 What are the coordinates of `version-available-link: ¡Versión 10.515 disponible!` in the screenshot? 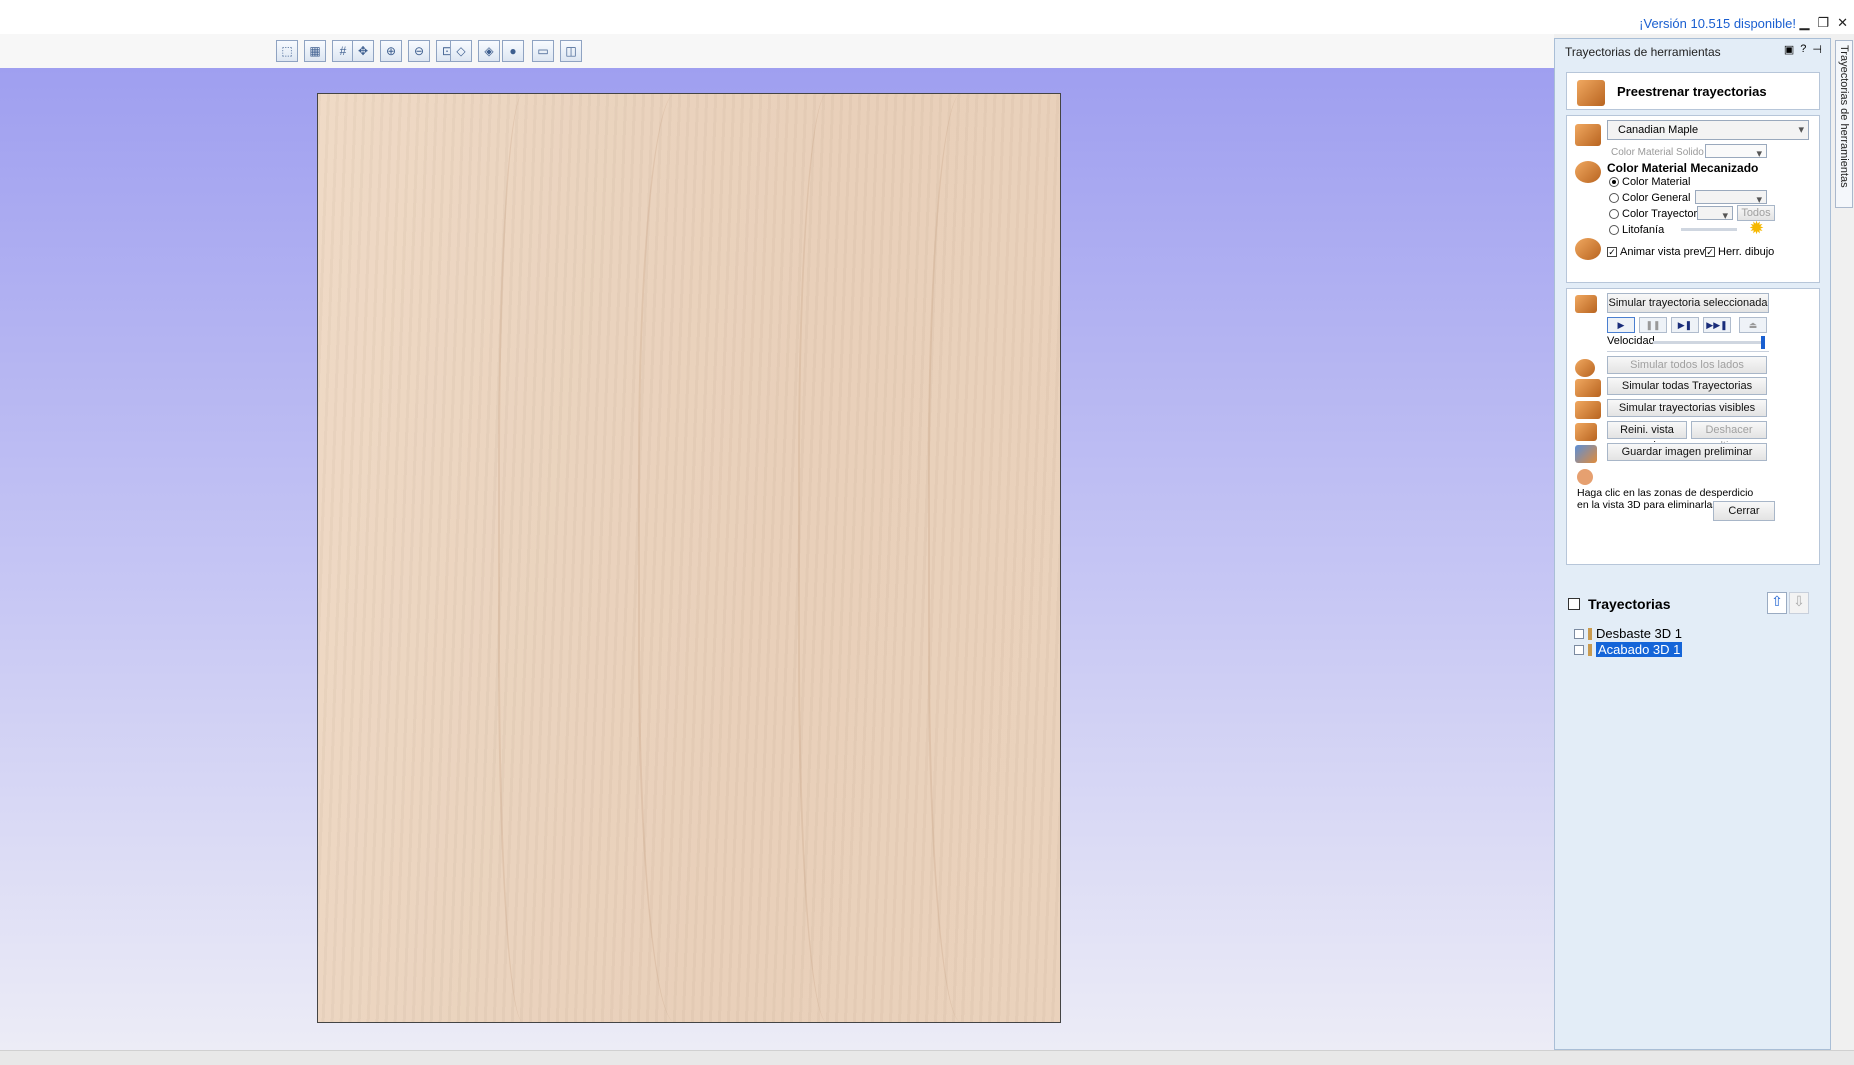 It's located at (1717, 23).